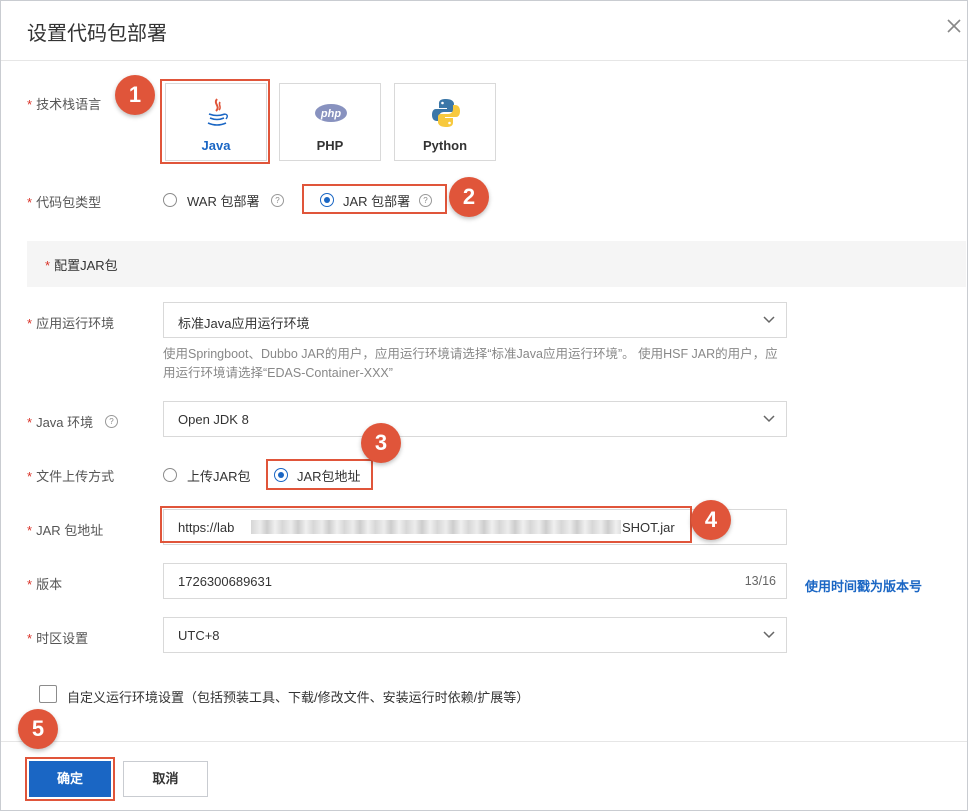 This screenshot has height=811, width=968. What do you see at coordinates (475, 320) in the screenshot?
I see `runtime-select: 标准Java应用运行环境` at bounding box center [475, 320].